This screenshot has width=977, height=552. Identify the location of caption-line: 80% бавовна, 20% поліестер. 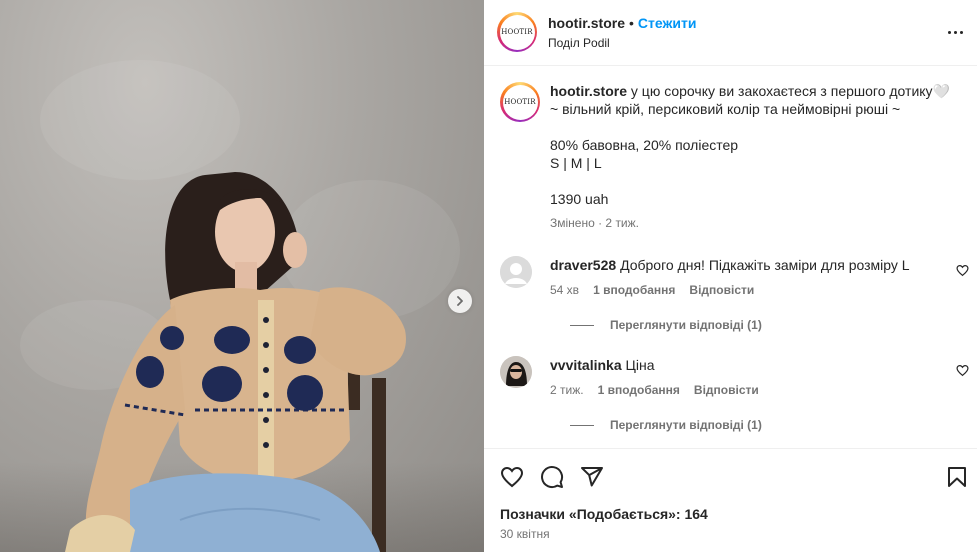
(644, 145).